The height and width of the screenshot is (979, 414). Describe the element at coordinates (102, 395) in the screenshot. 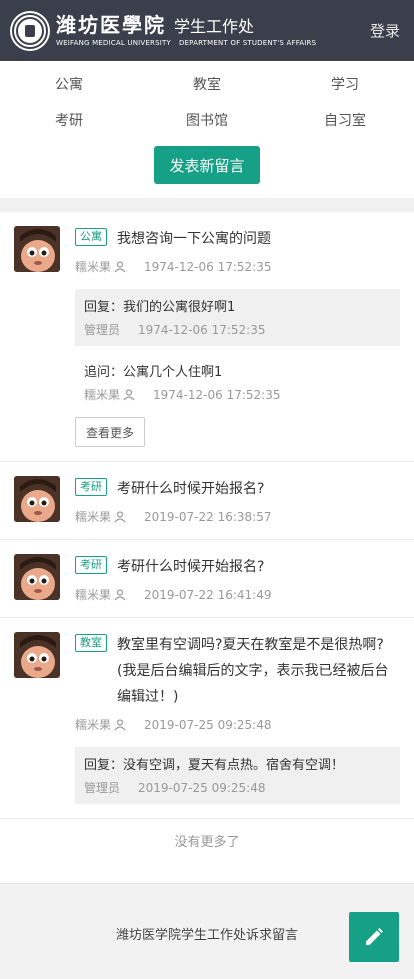

I see `follow-author: 糯米果` at that location.